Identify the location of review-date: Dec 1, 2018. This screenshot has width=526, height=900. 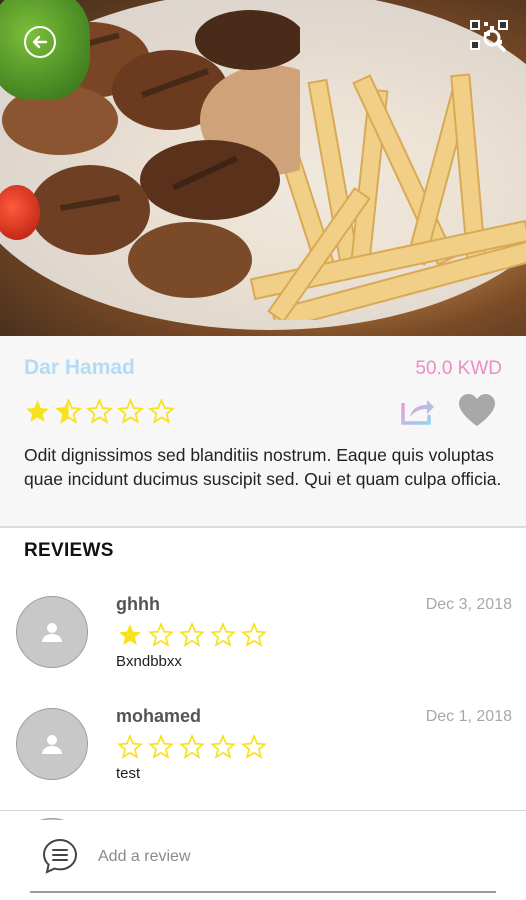
(468, 716).